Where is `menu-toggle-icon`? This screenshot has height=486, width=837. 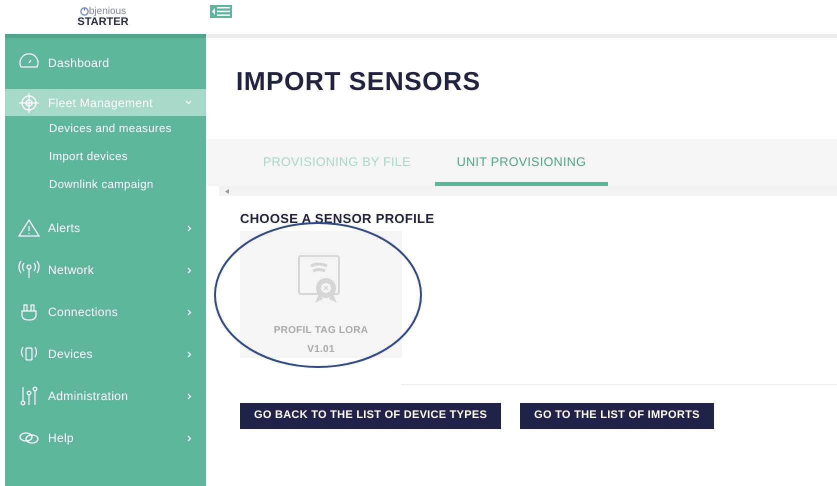
menu-toggle-icon is located at coordinates (221, 11).